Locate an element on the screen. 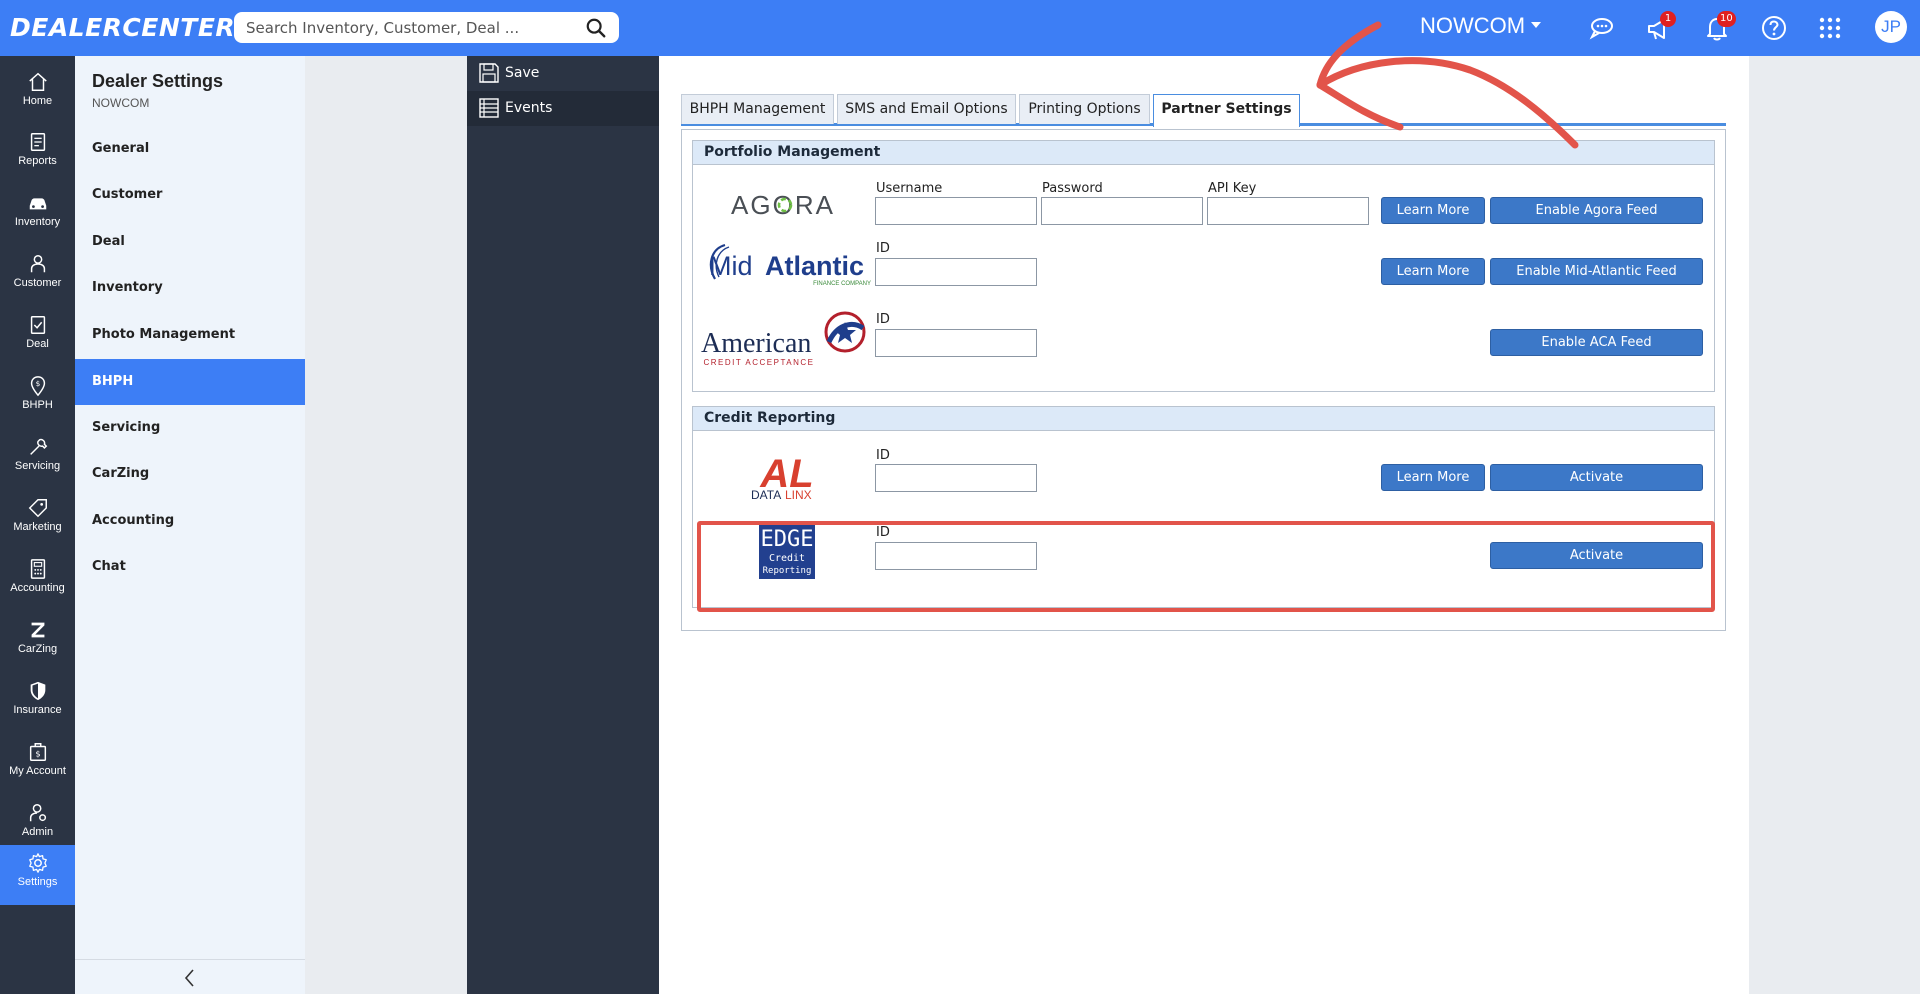  car-icon is located at coordinates (37, 204).